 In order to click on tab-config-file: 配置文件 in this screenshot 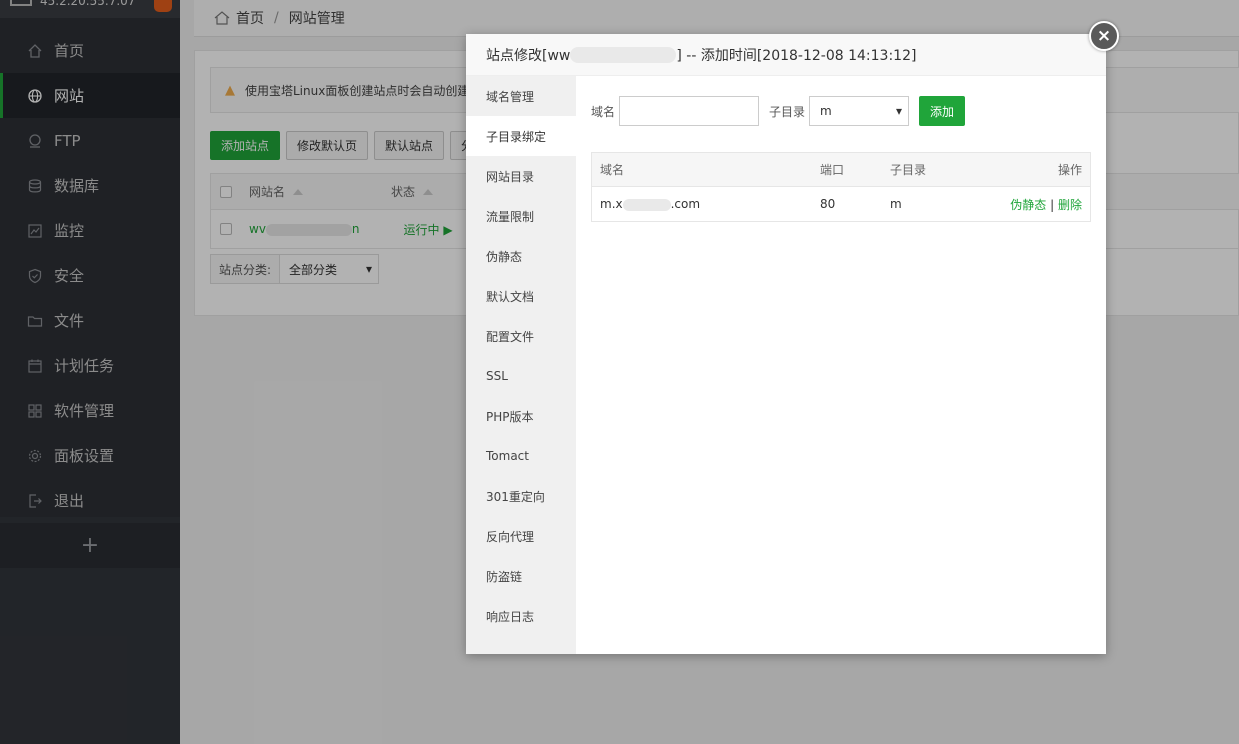, I will do `click(521, 336)`.